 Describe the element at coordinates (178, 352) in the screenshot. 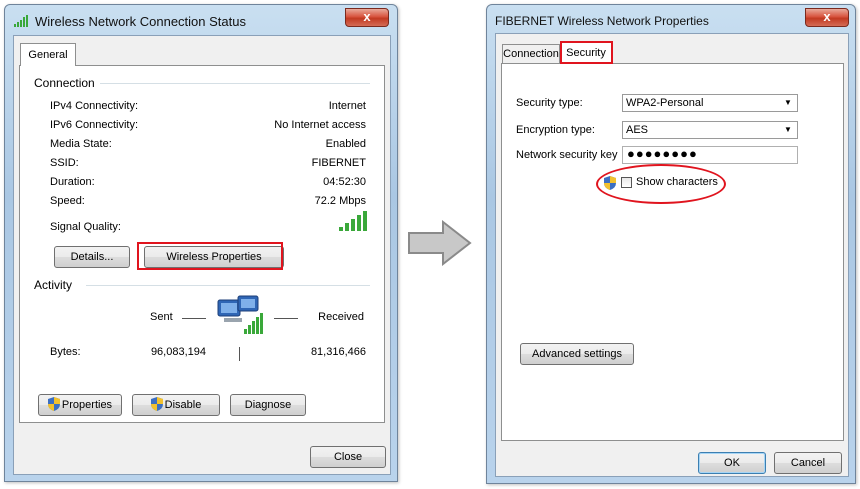

I see `bytes-sent-value: 96,083,194` at that location.